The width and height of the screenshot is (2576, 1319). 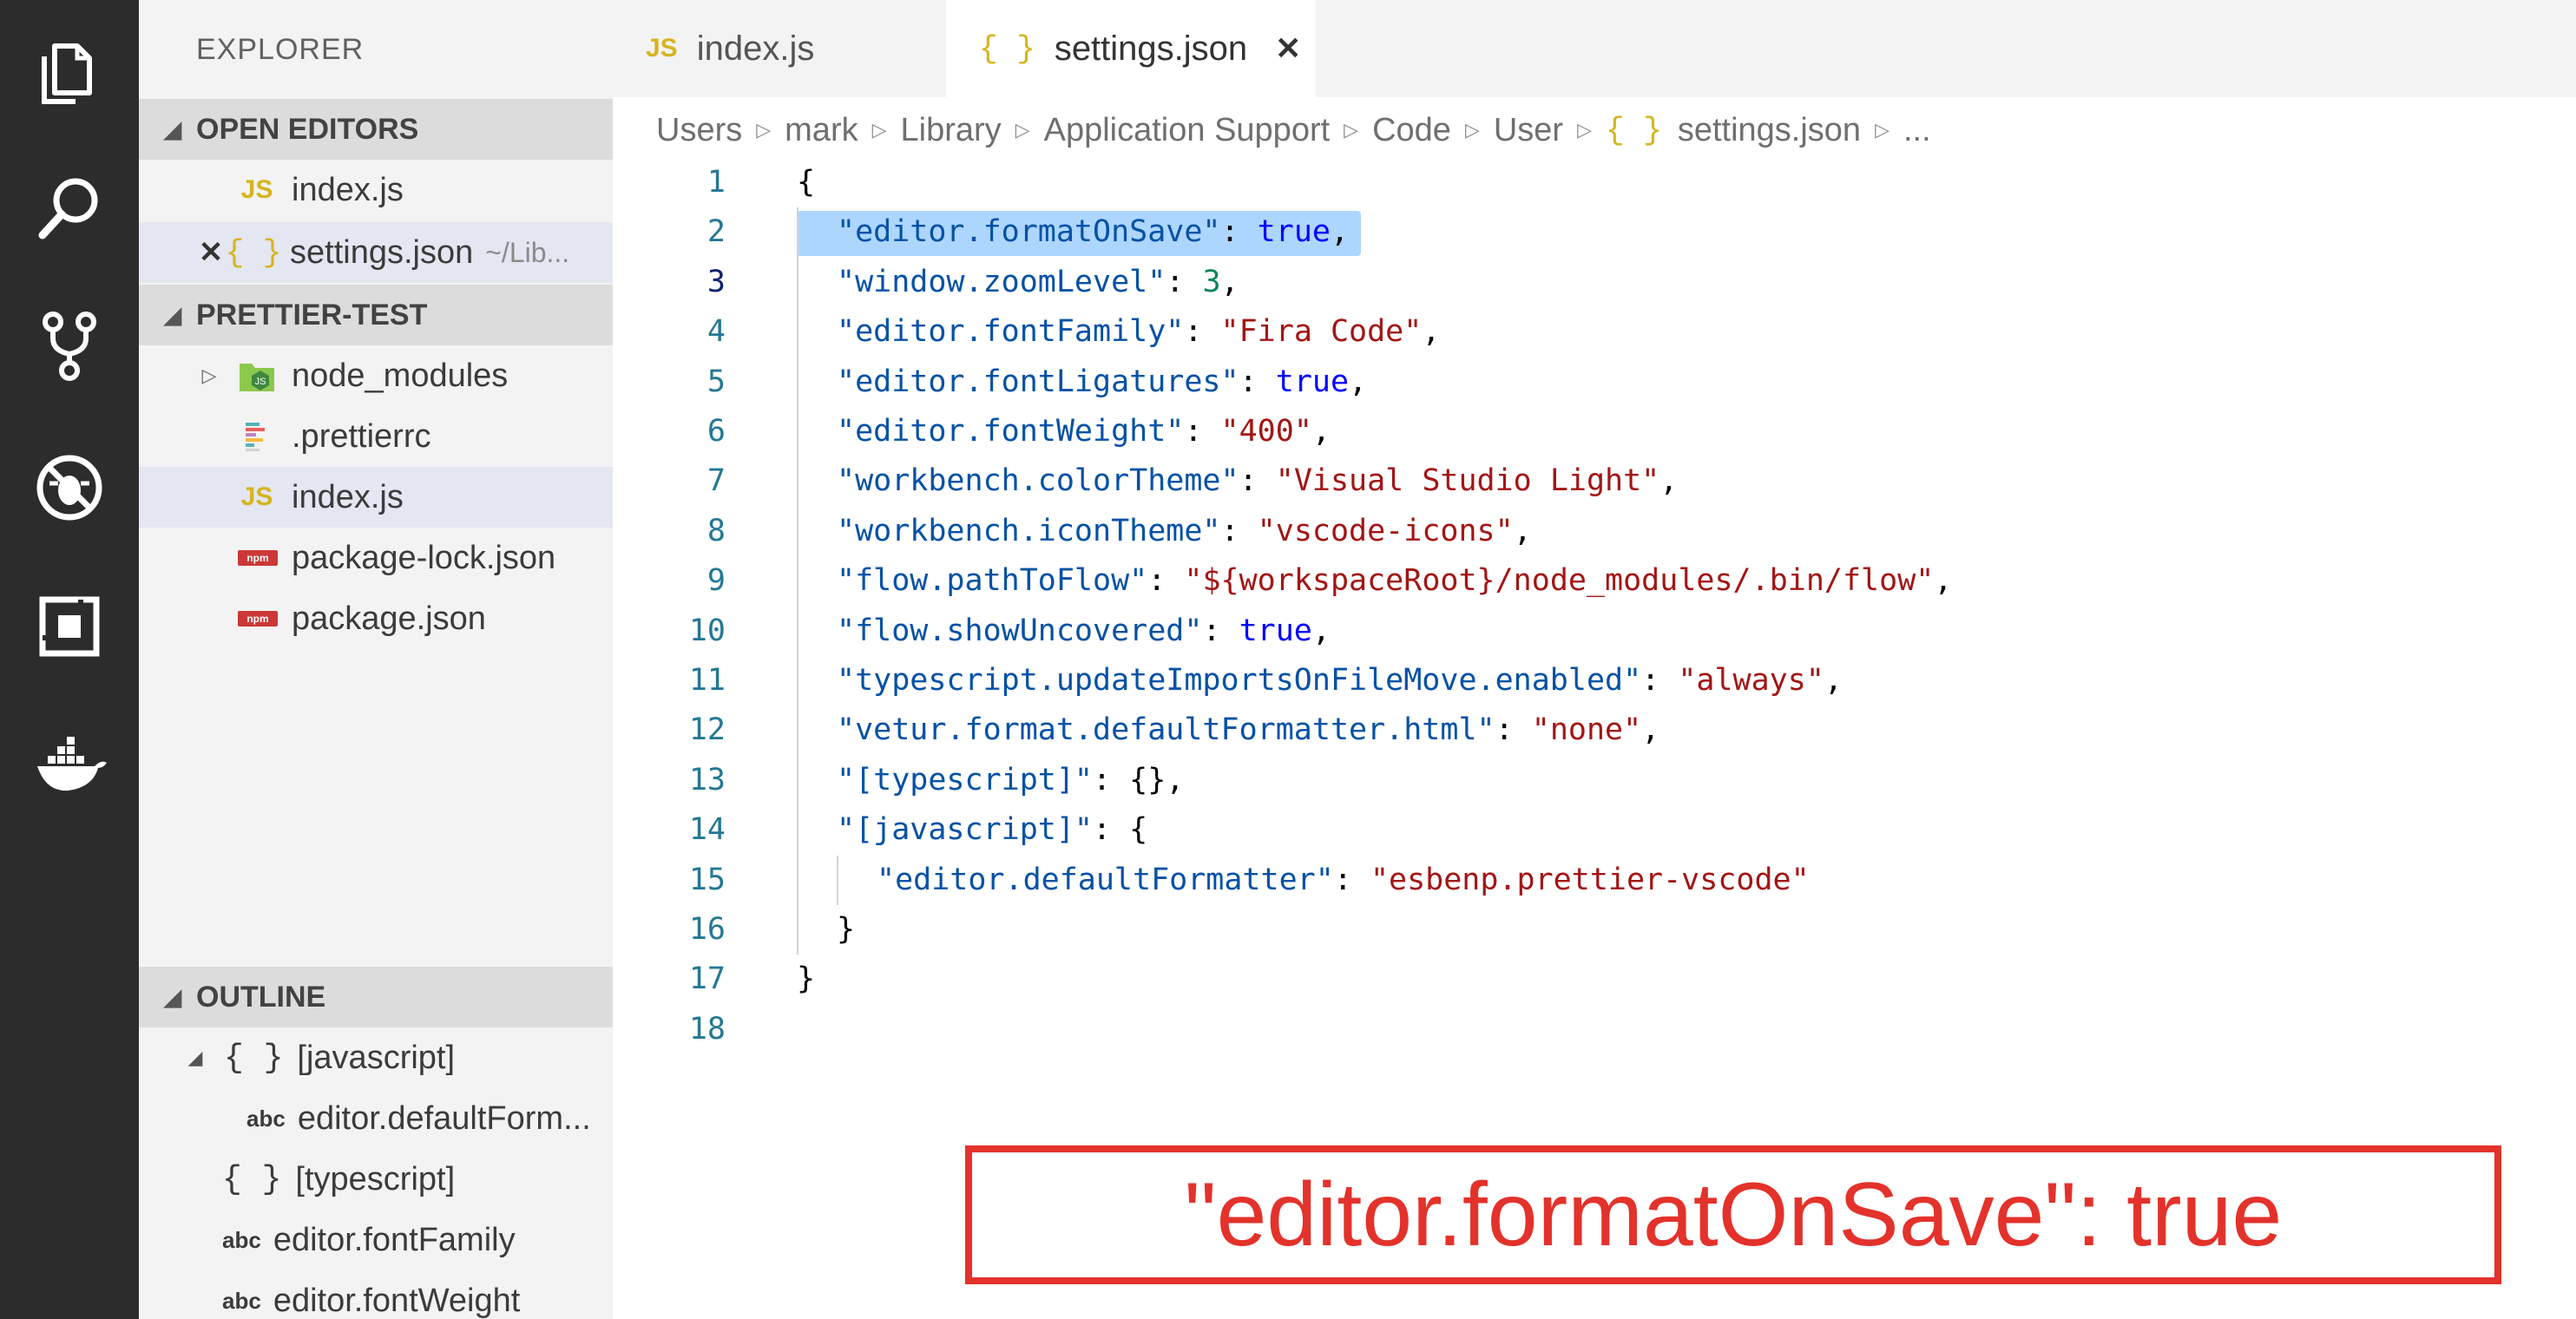 What do you see at coordinates (716, 381) in the screenshot?
I see `line-number: 5` at bounding box center [716, 381].